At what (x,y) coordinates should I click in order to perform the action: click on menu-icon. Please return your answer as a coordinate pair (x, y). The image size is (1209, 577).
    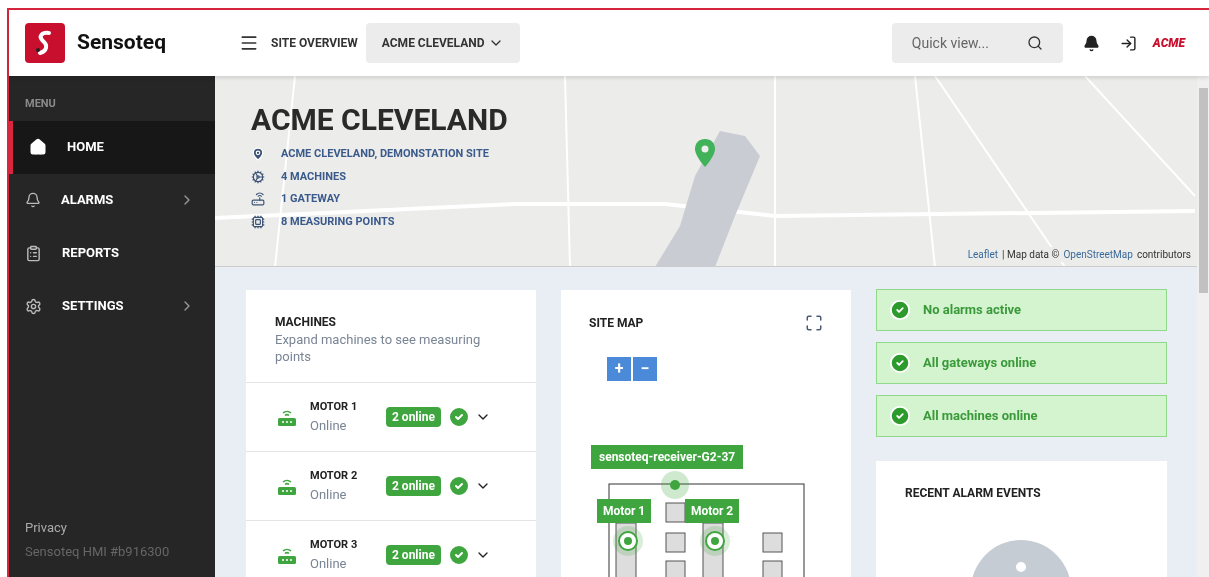
    Looking at the image, I should click on (249, 43).